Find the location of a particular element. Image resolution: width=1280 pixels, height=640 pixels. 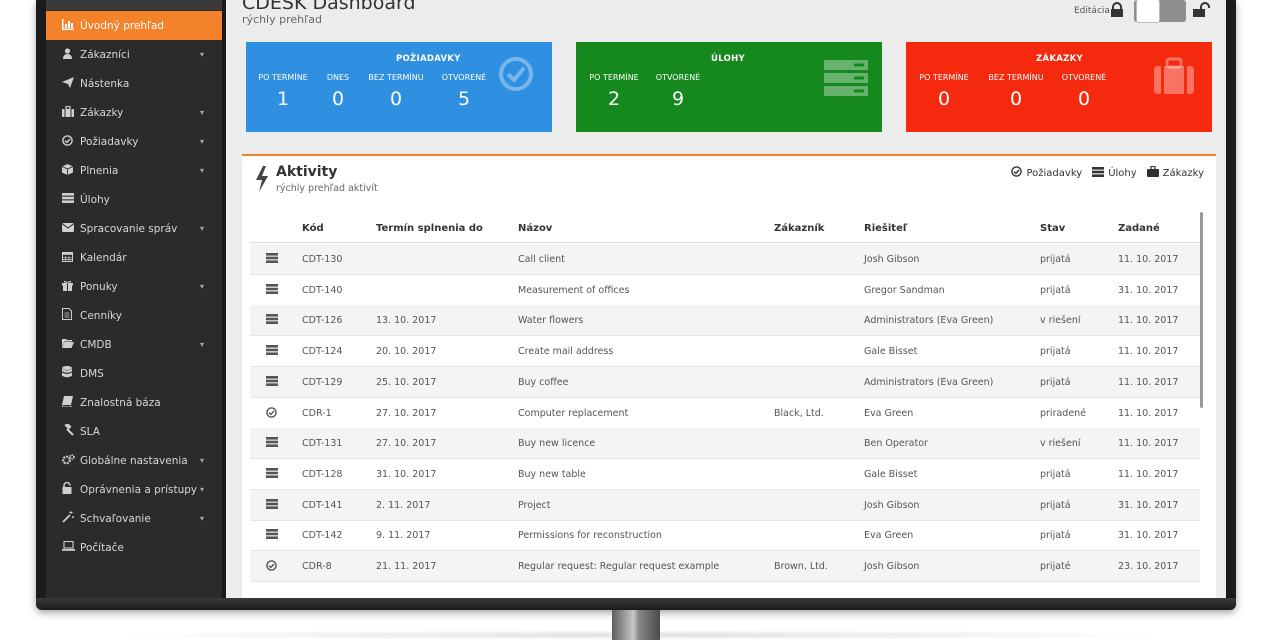

sidebar-item-label: Požiadavky is located at coordinates (109, 141).